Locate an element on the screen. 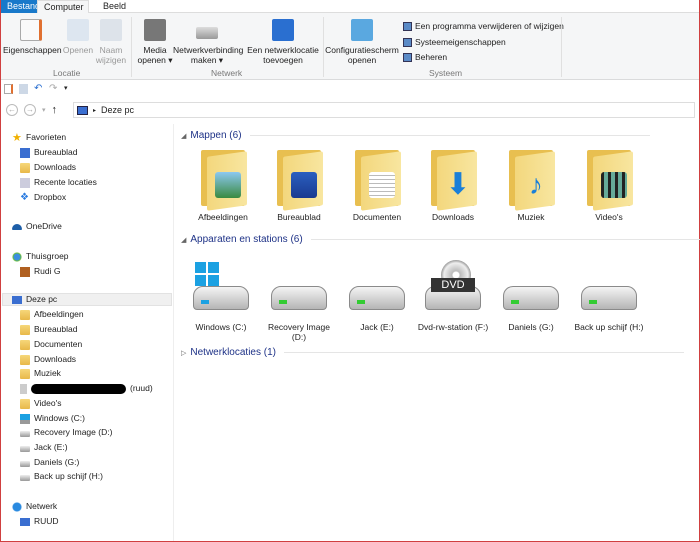  add-network-location-button: Een netwerklocatie toevoegen is located at coordinates (283, 42).